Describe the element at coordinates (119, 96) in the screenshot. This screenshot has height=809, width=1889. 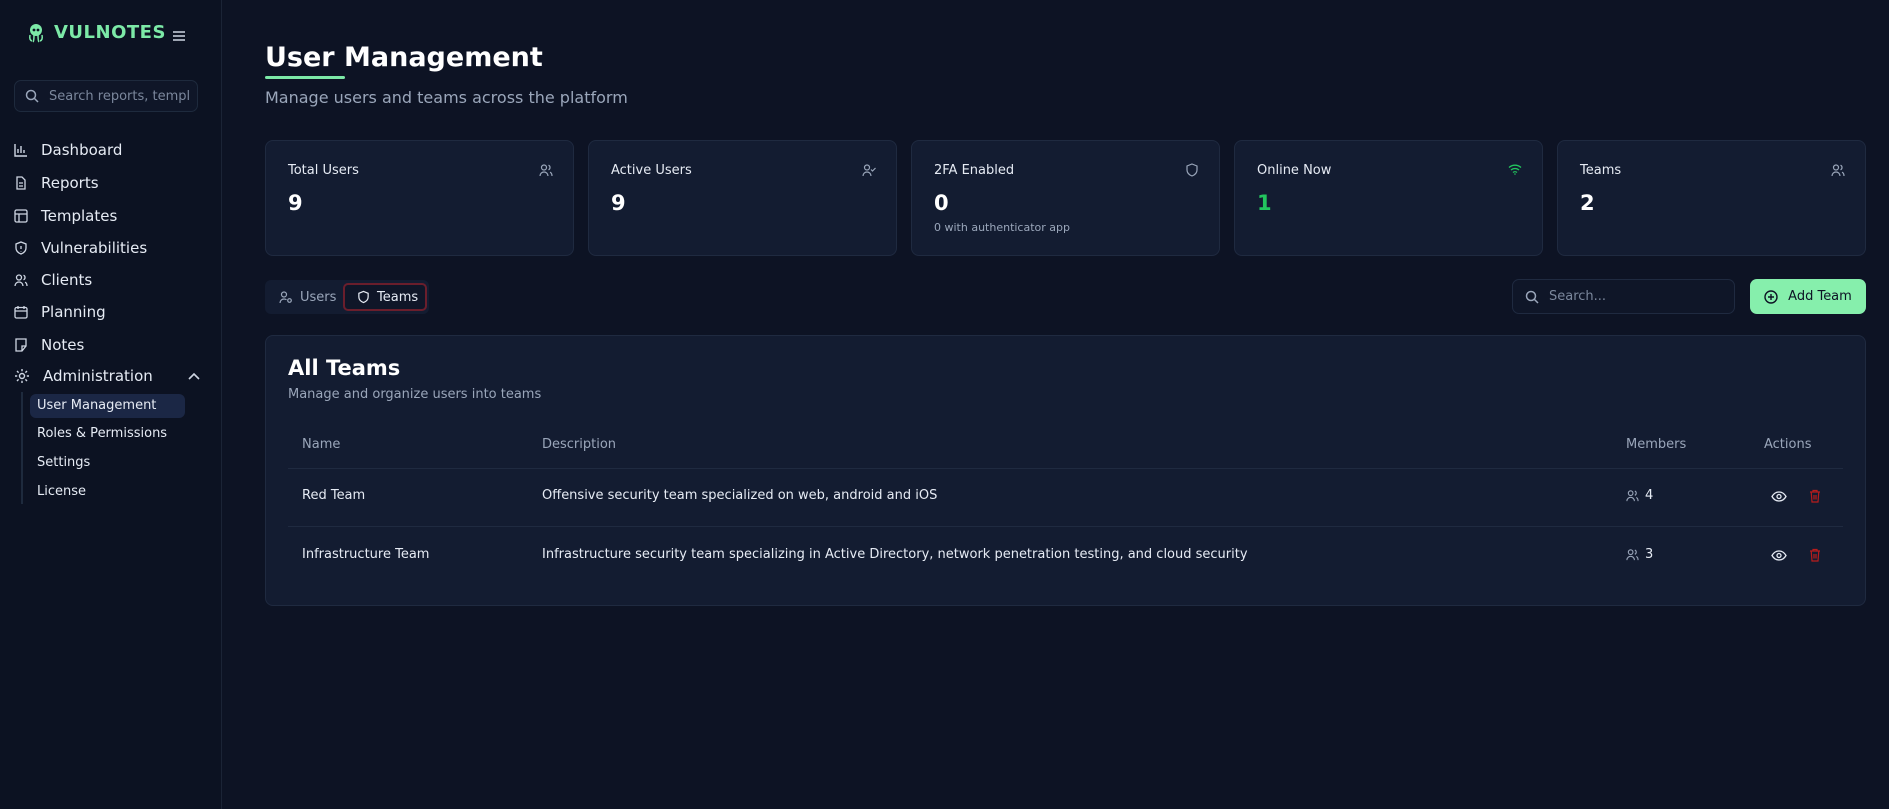
I see `sidebar-search-input` at that location.